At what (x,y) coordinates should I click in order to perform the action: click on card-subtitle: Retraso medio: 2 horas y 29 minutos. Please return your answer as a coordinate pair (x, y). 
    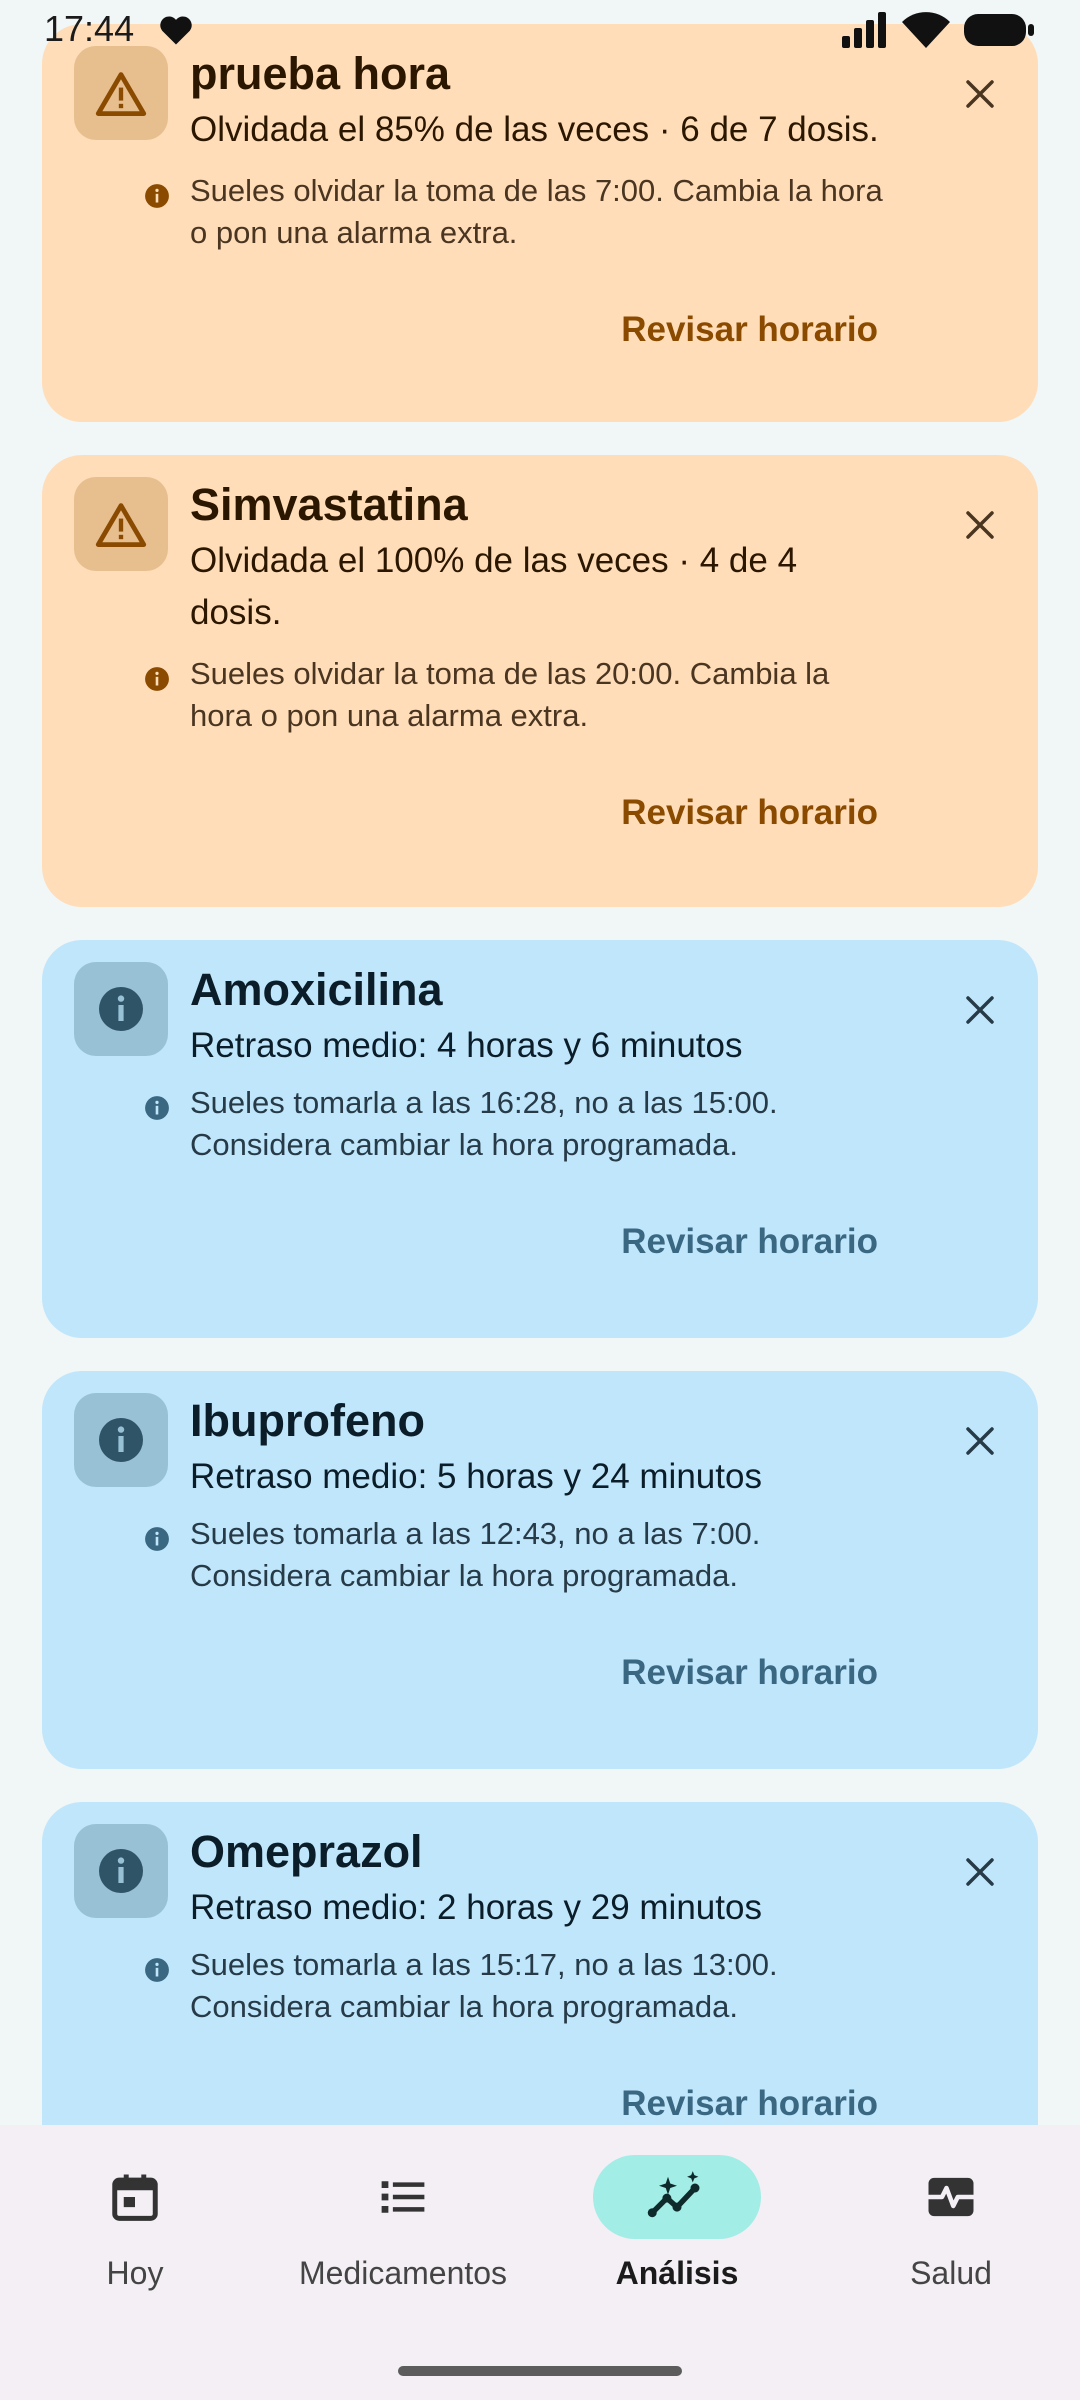
    Looking at the image, I should click on (476, 1907).